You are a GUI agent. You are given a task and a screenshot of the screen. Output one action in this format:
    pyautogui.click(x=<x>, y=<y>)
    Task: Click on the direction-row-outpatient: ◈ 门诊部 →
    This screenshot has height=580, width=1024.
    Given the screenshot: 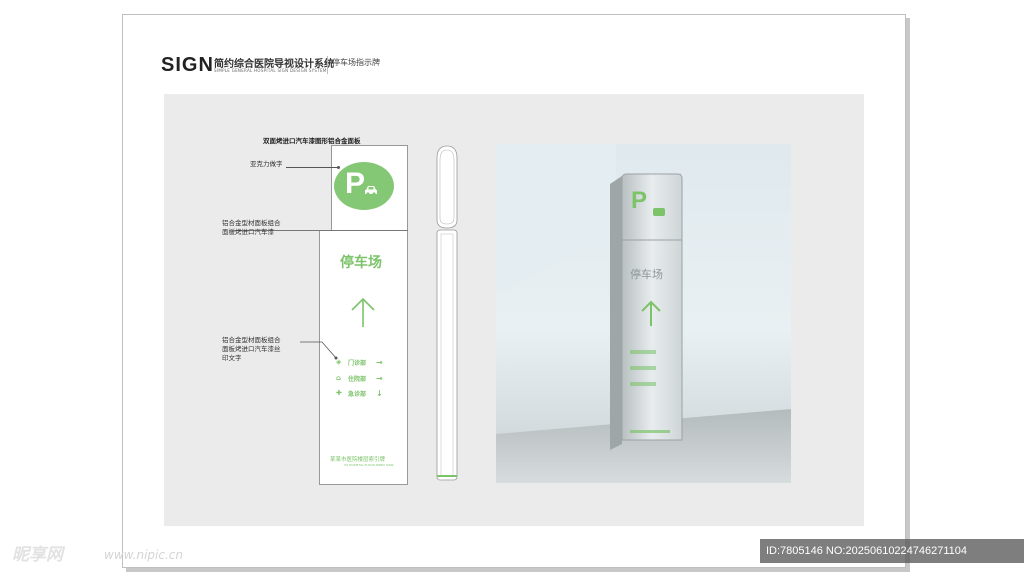 What is the action you would take?
    pyautogui.click(x=359, y=362)
    